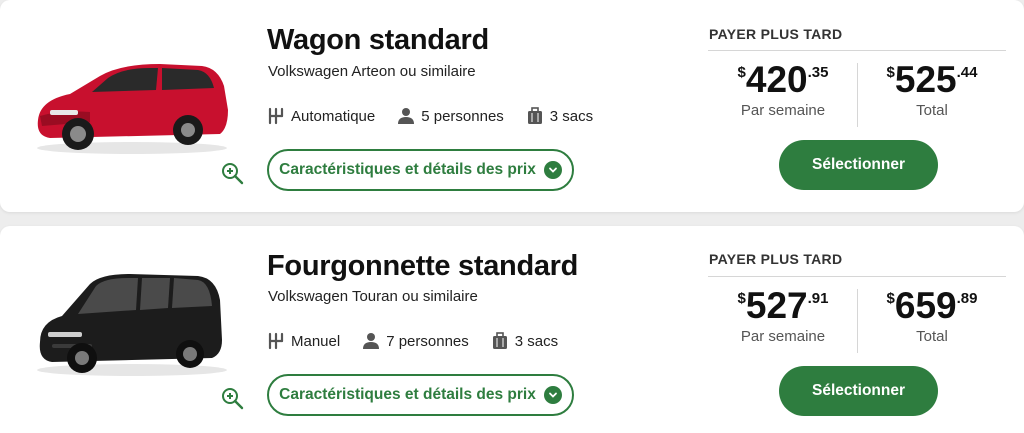 Image resolution: width=1024 pixels, height=433 pixels. I want to click on feature-transmission: Automatique, so click(321, 116).